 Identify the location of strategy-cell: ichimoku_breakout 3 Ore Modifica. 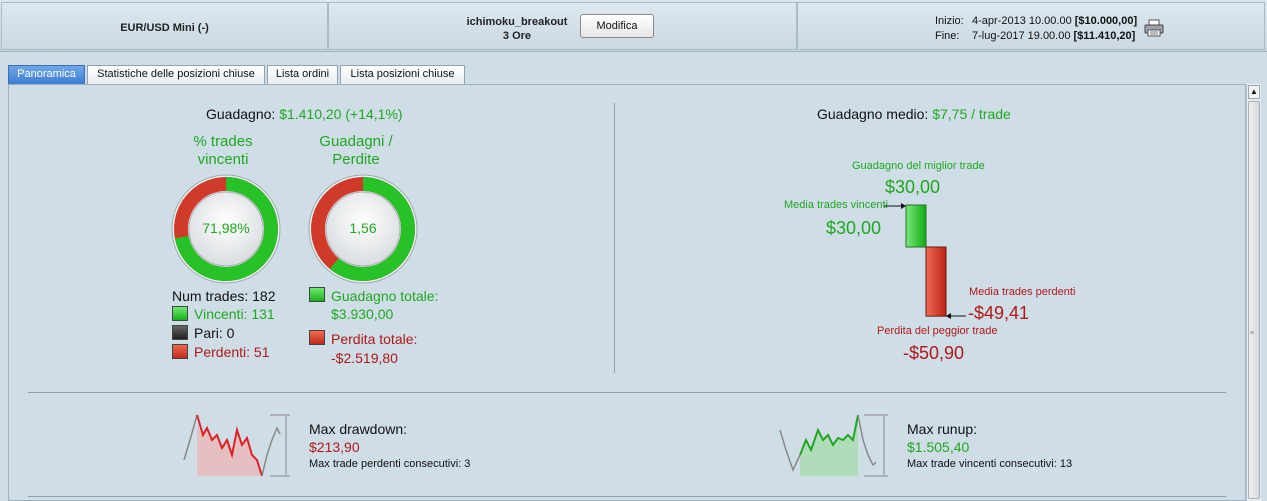
(562, 26).